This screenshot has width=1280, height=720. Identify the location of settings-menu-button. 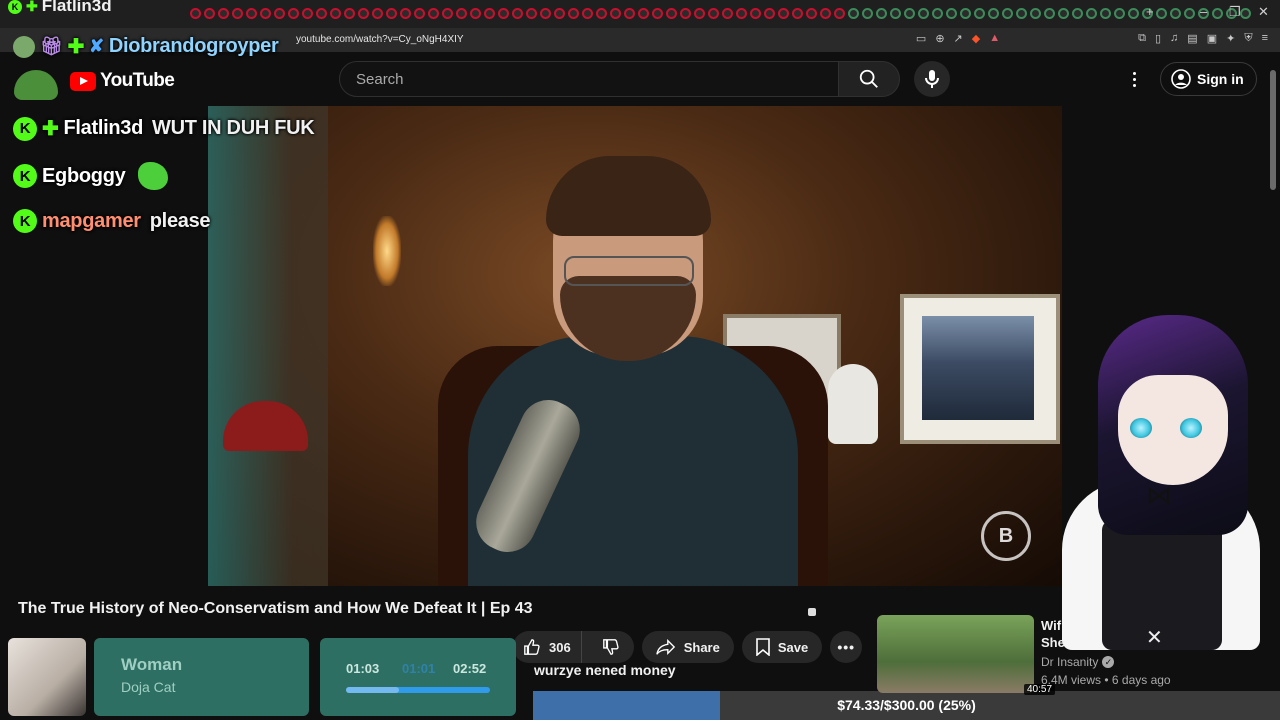
(1134, 79).